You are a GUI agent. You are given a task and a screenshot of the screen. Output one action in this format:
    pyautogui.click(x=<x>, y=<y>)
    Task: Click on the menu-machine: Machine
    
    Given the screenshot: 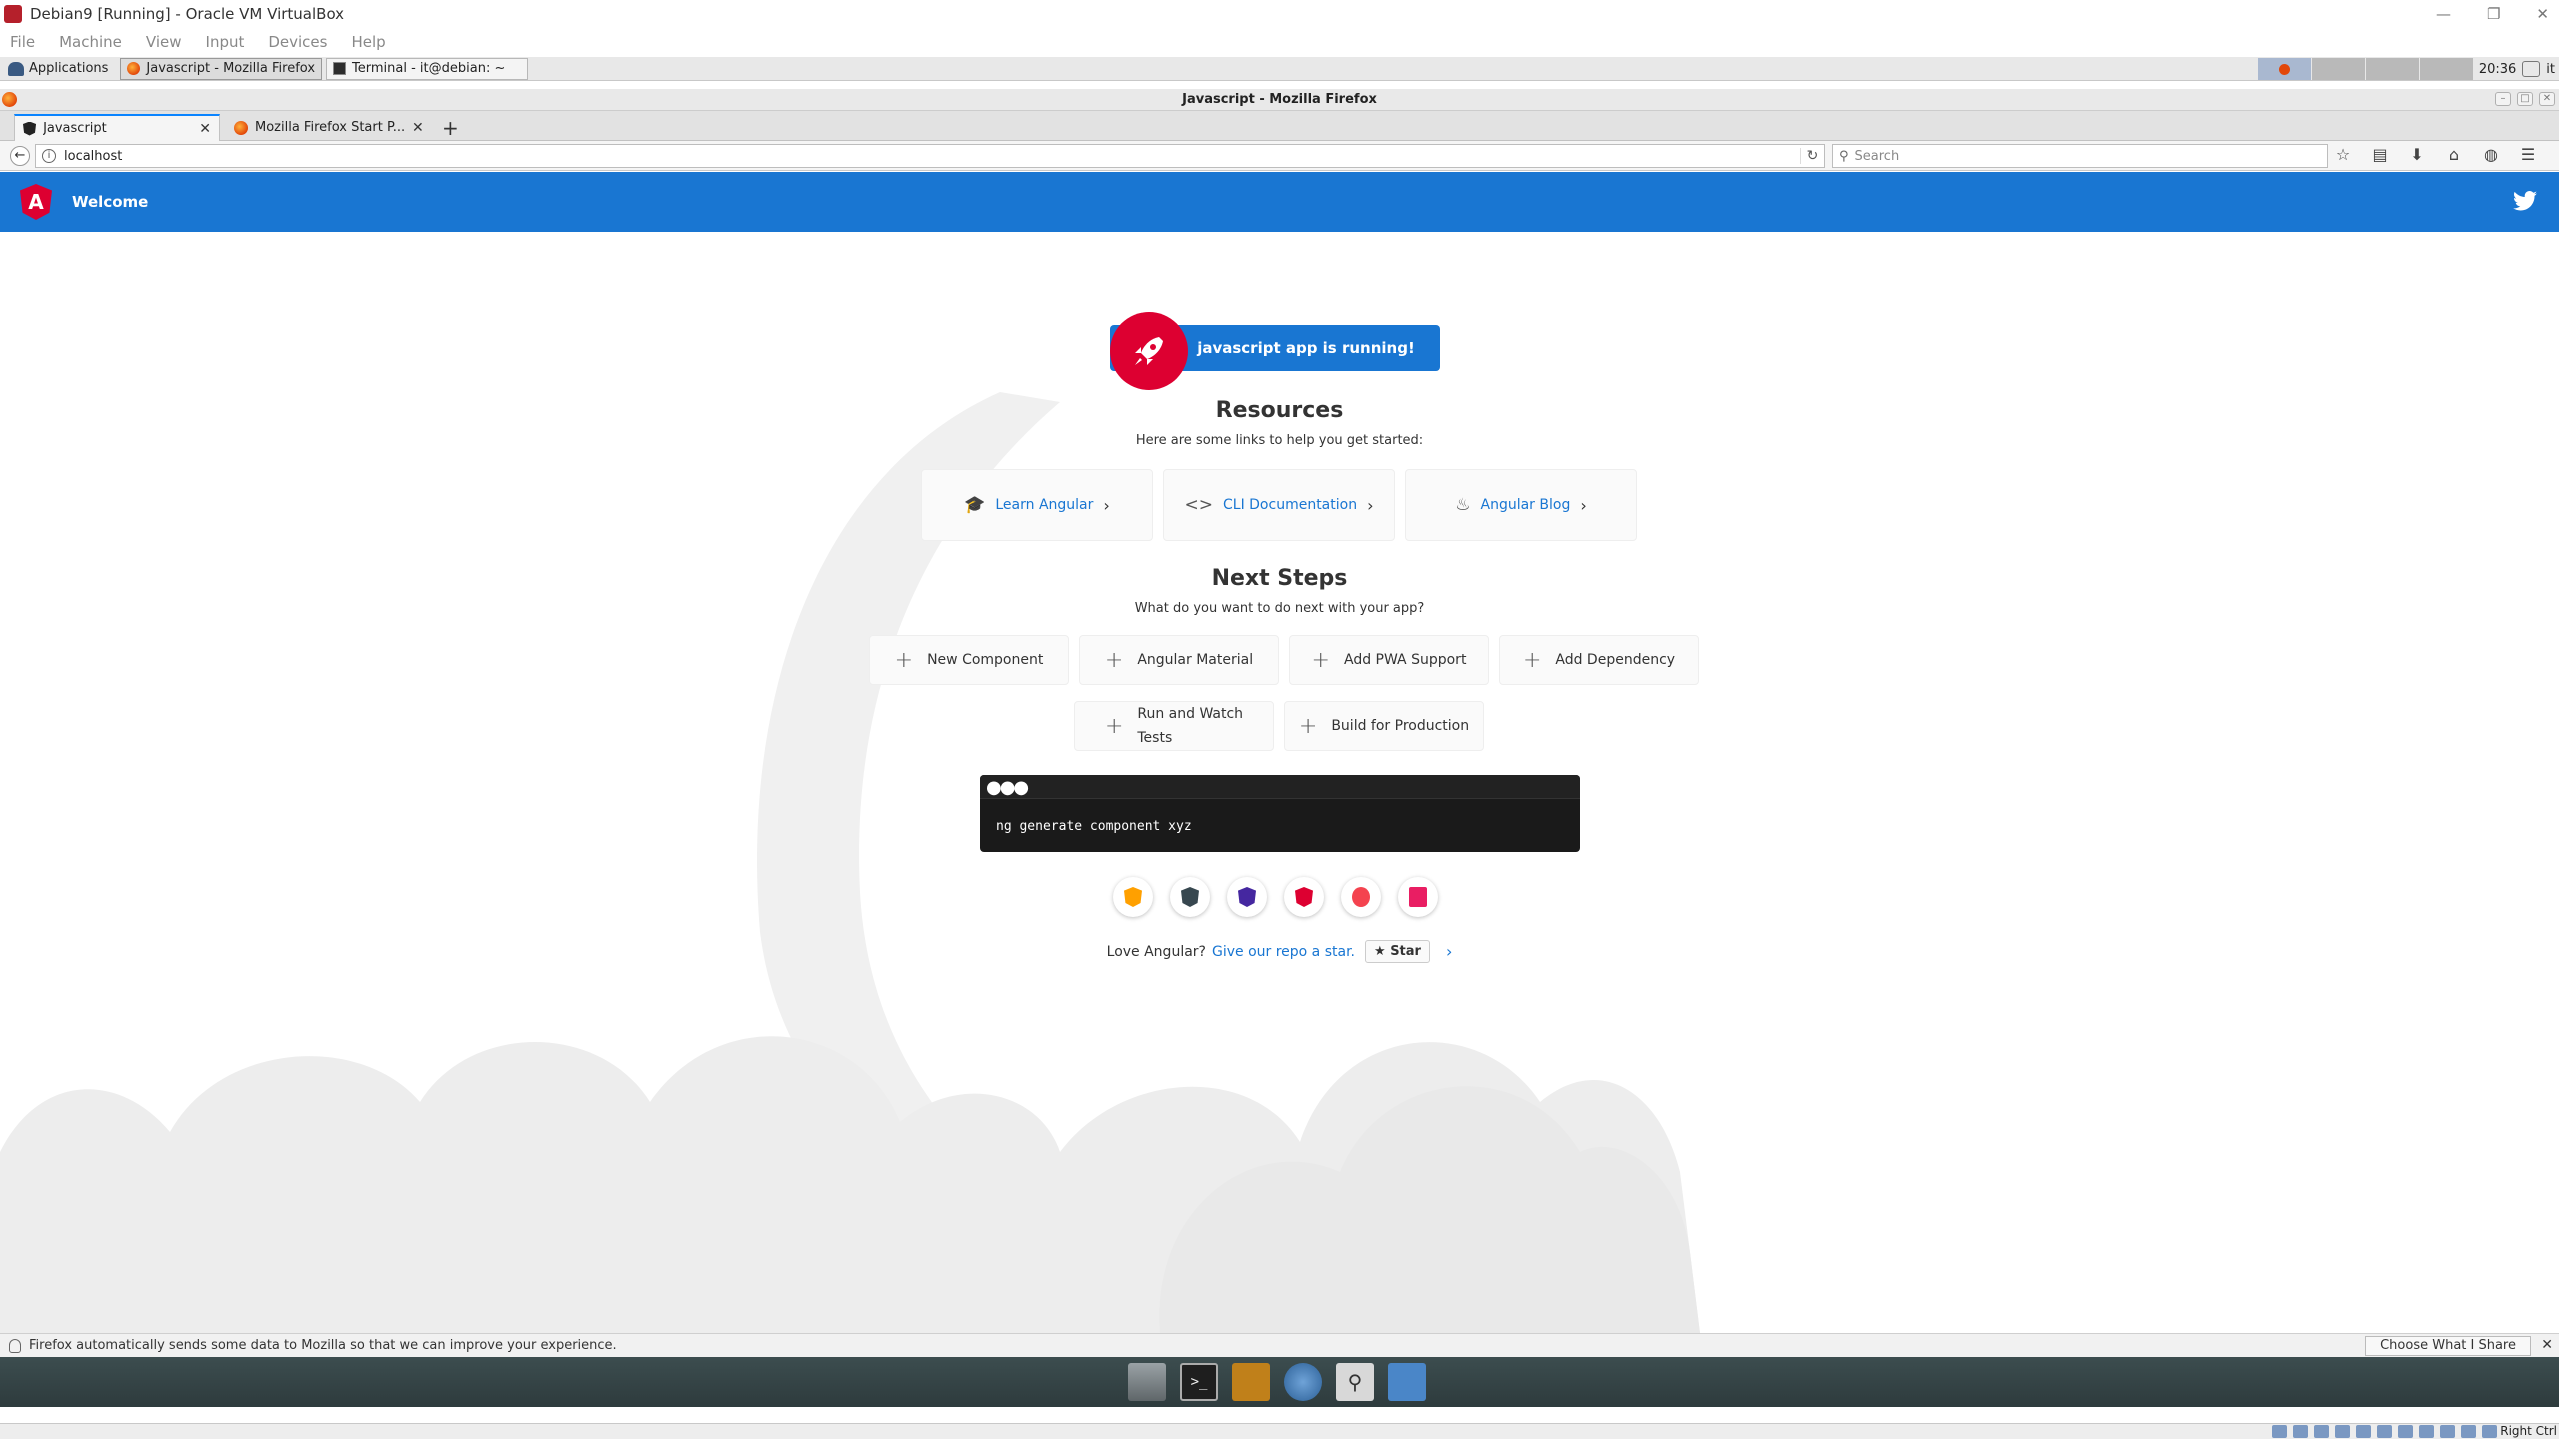 What is the action you would take?
    pyautogui.click(x=90, y=42)
    